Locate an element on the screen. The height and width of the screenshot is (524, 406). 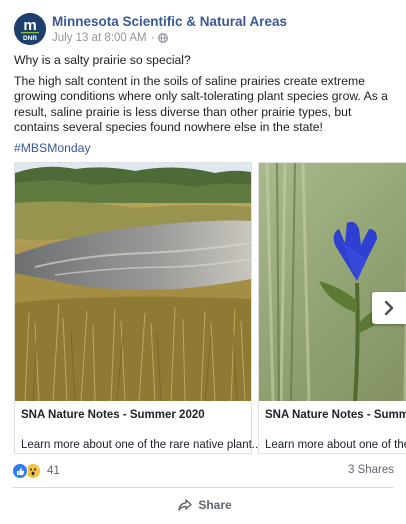
reaction-count: 41 is located at coordinates (53, 471).